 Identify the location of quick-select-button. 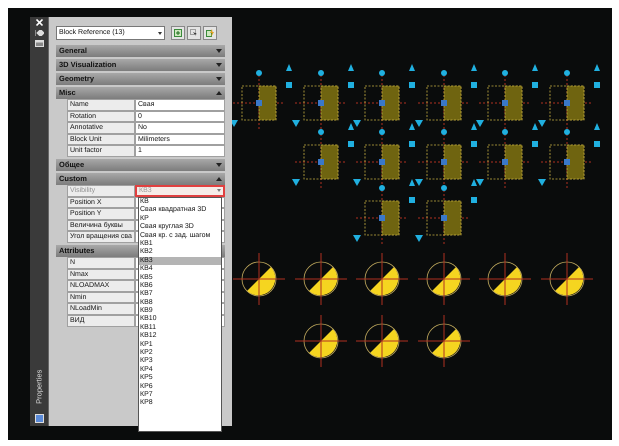
(210, 33).